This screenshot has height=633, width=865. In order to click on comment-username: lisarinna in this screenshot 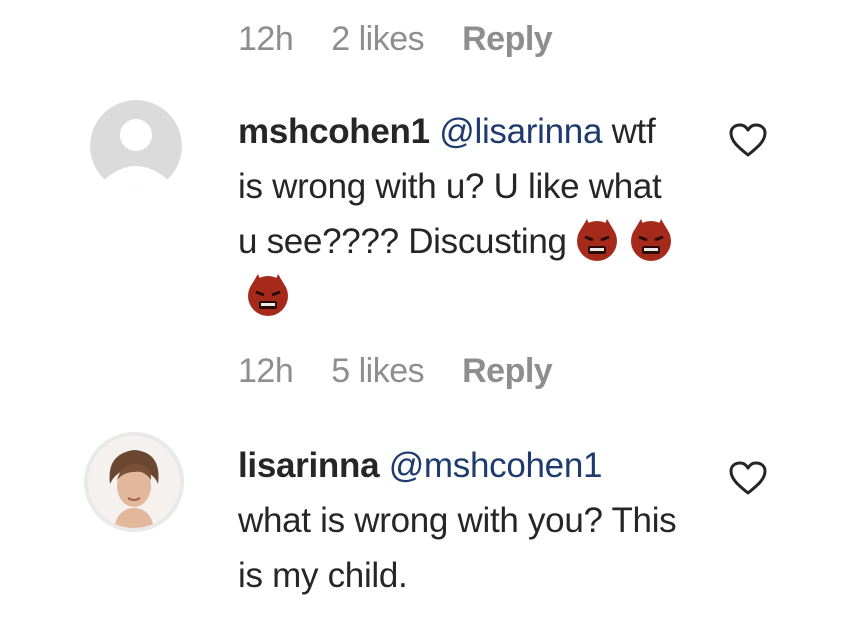, I will do `click(309, 465)`.